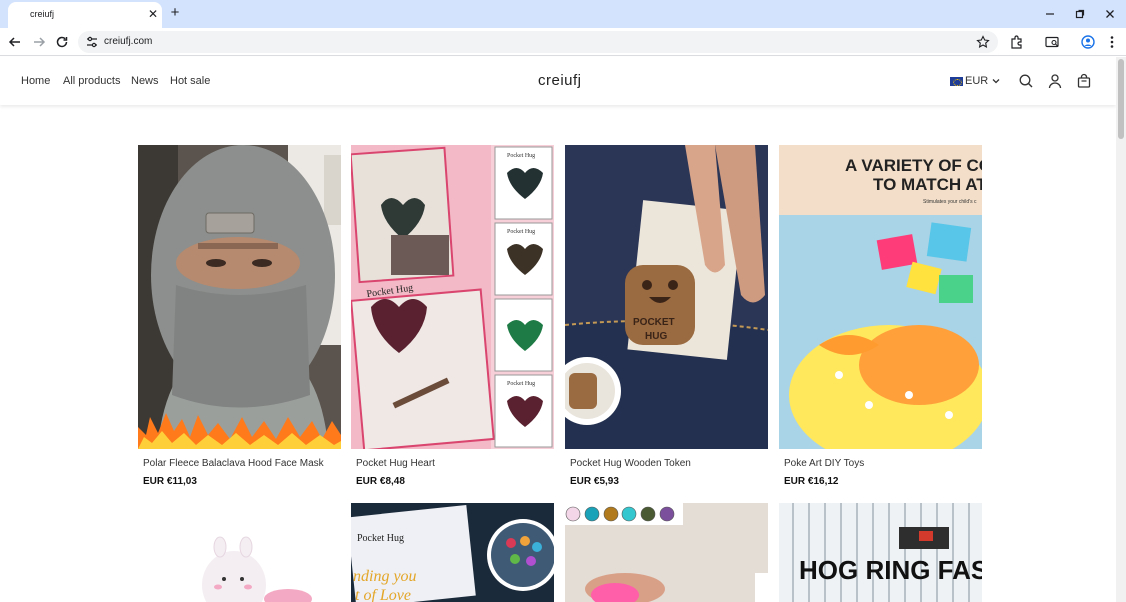 The image size is (1126, 602). Describe the element at coordinates (983, 42) in the screenshot. I see `star-icon` at that location.